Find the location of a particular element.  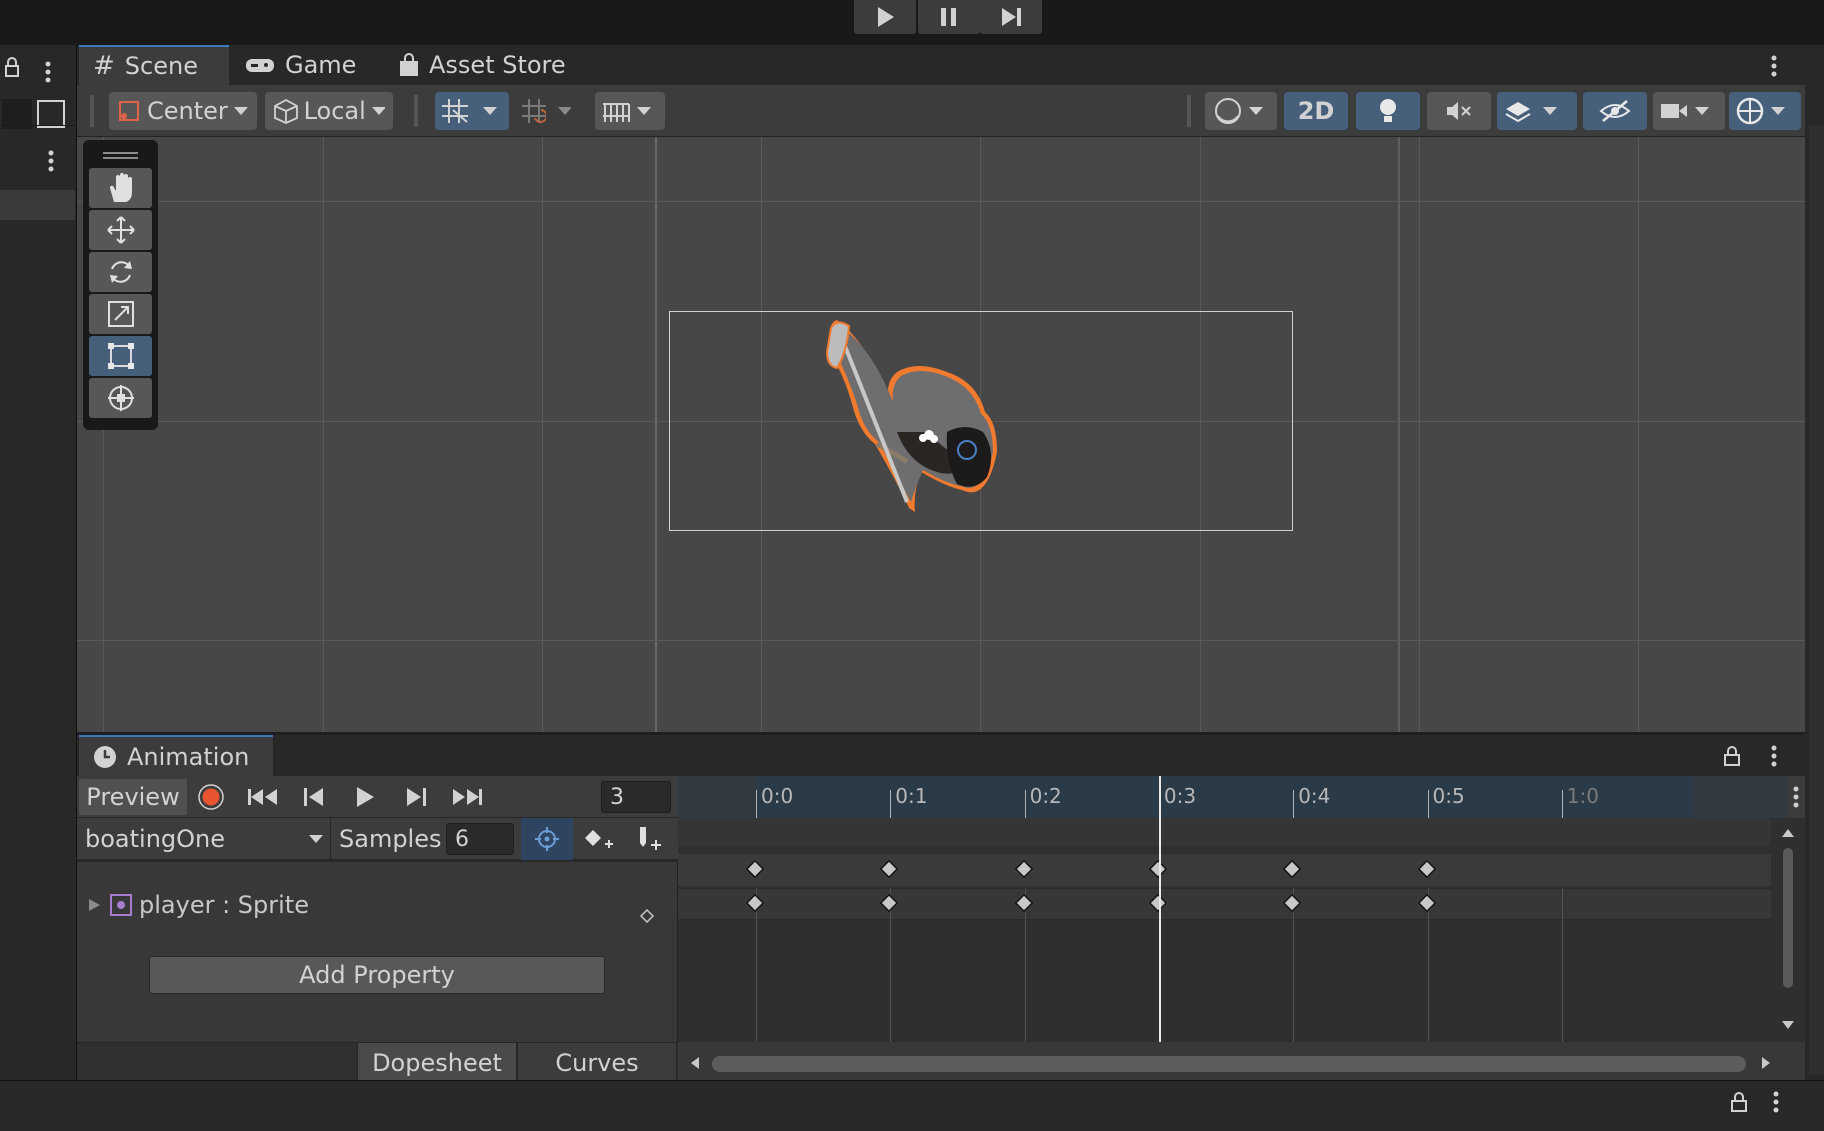

pause-button is located at coordinates (949, 17).